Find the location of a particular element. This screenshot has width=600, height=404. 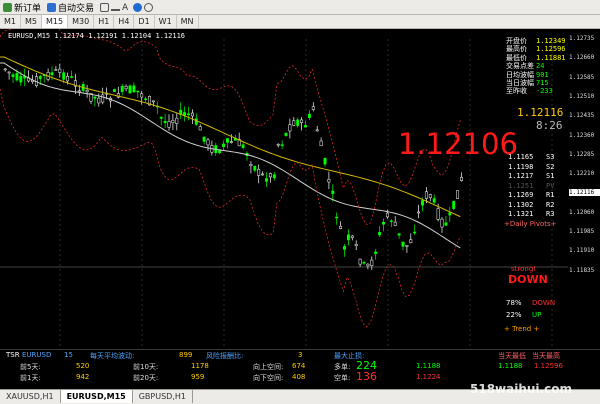

direction-label: DOWN is located at coordinates (528, 279).